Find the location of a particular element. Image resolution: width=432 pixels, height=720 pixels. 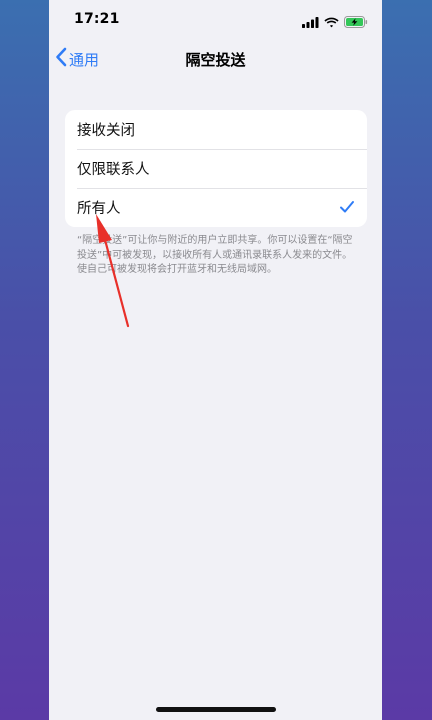

option-contacts-only: 仅限联系人 is located at coordinates (216, 168).